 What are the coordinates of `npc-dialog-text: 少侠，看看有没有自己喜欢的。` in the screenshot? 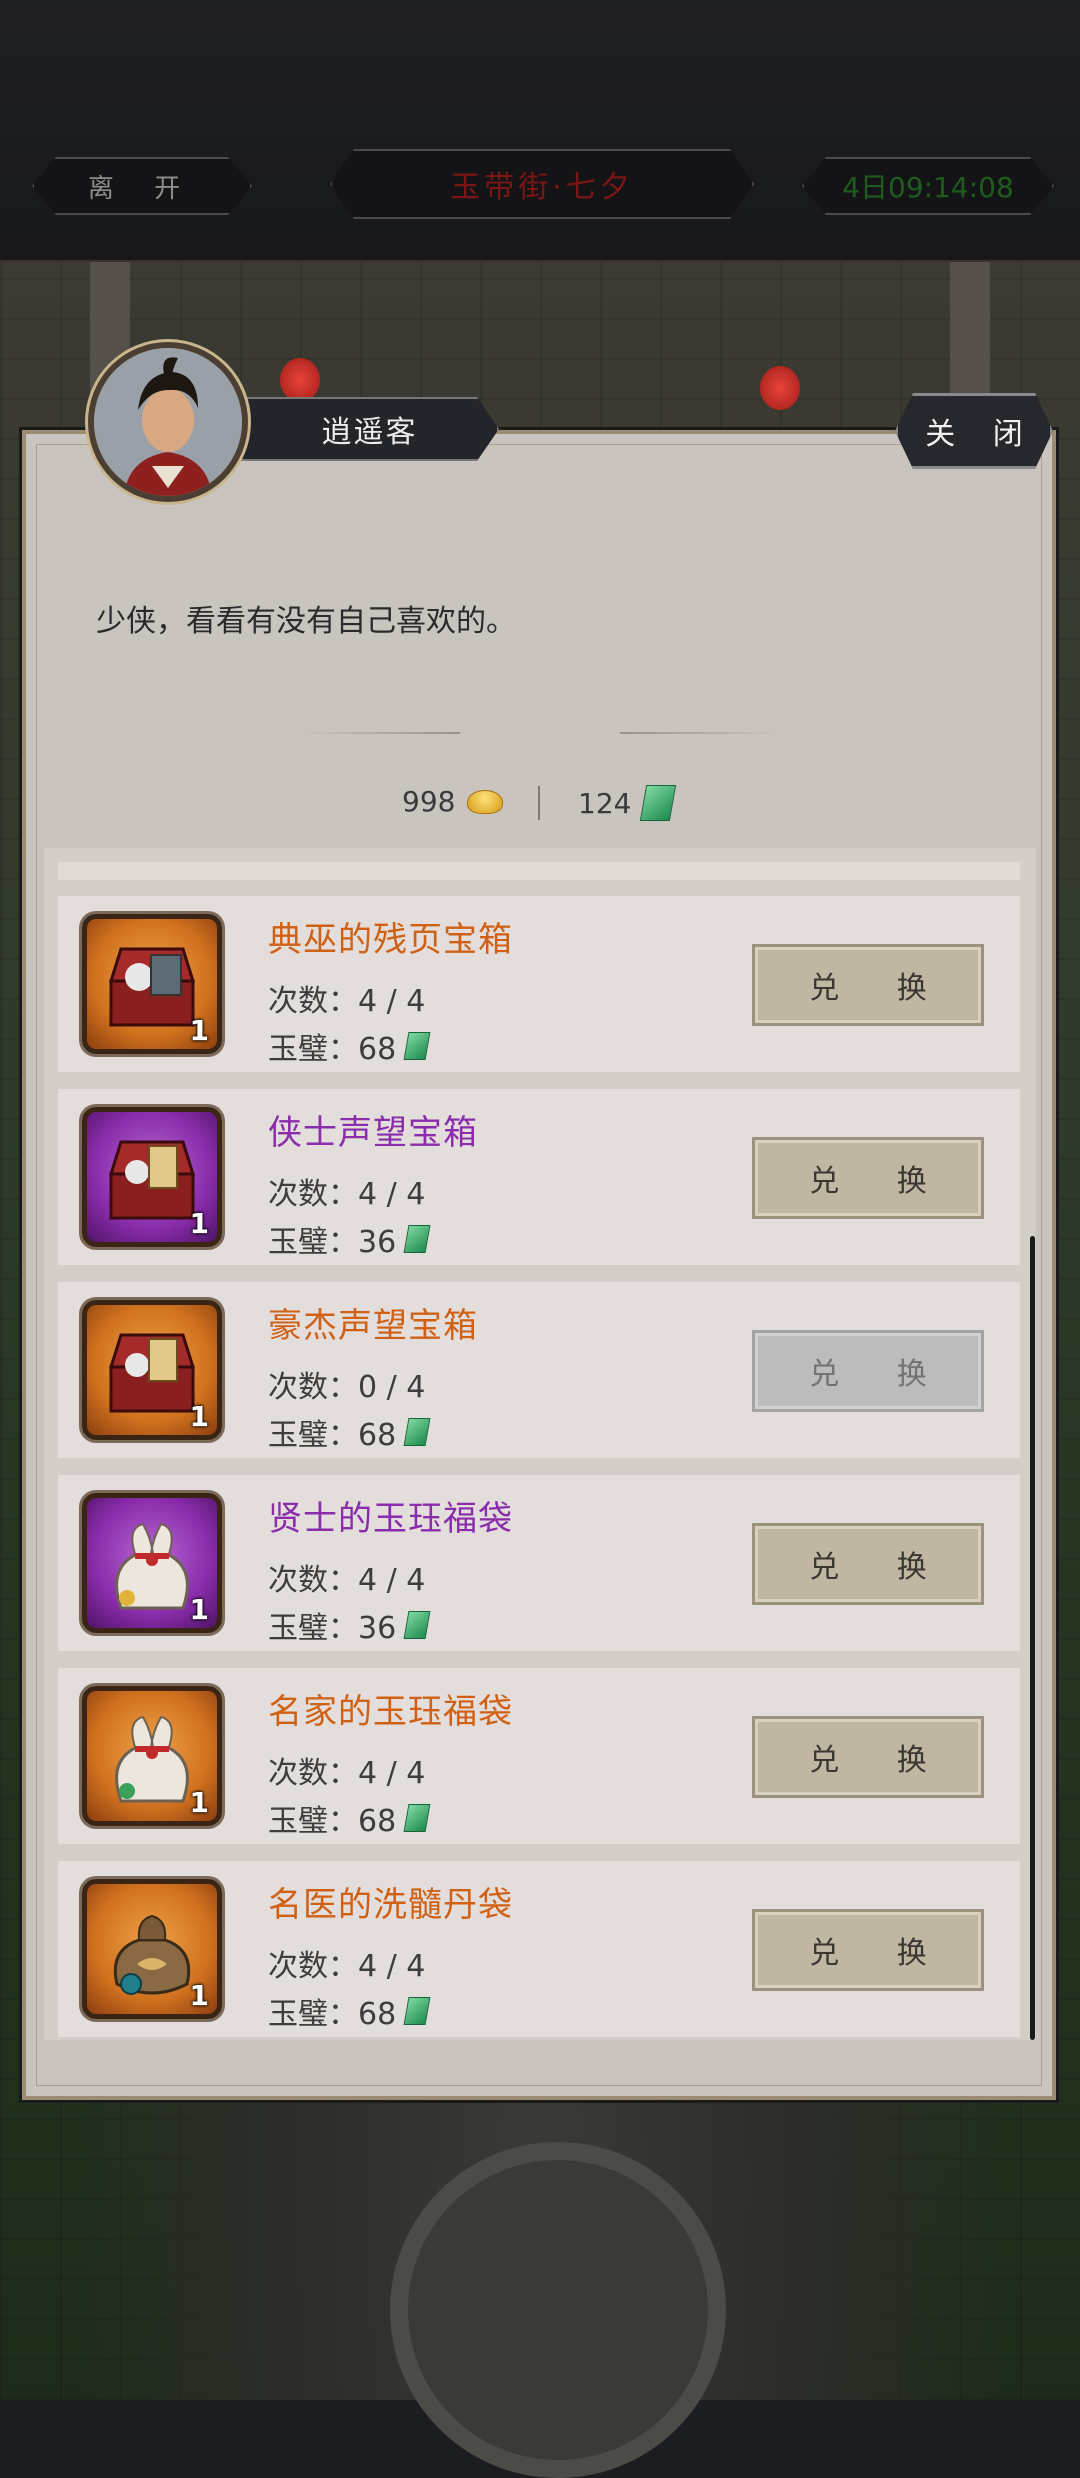 It's located at (306, 621).